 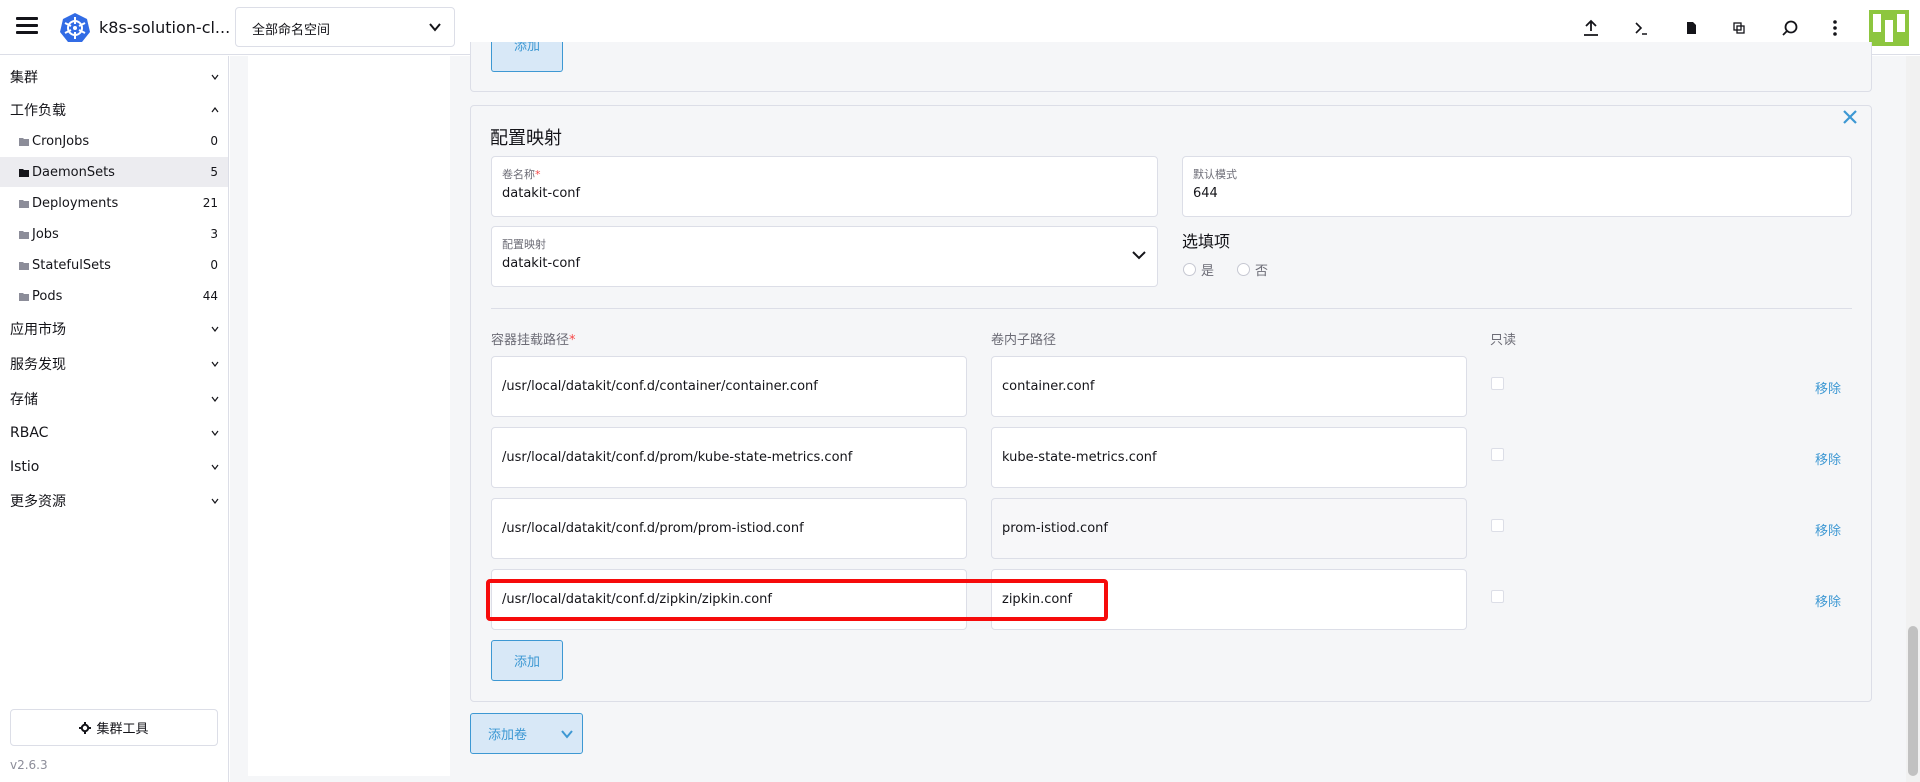 I want to click on shell-icon, so click(x=1641, y=28).